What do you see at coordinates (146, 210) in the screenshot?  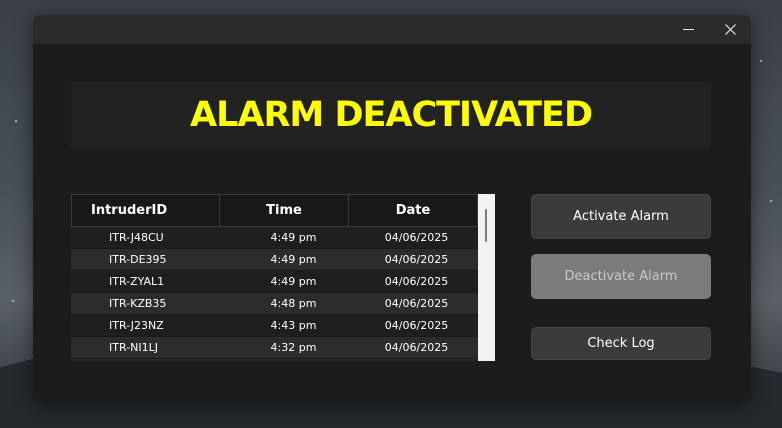 I see `column-header-intruder-id: IntruderID` at bounding box center [146, 210].